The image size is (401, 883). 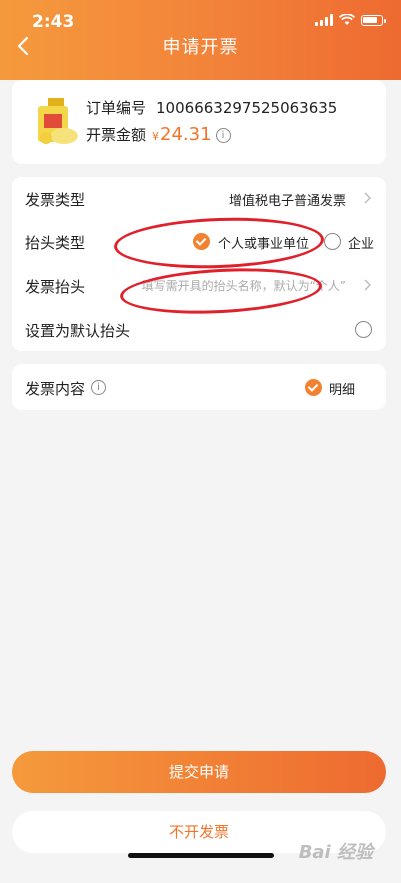 I want to click on status-icons, so click(x=350, y=20).